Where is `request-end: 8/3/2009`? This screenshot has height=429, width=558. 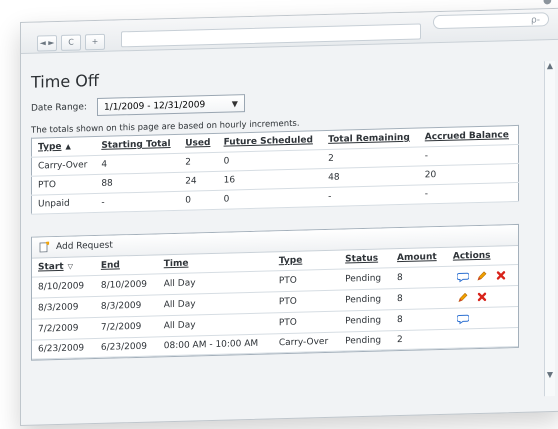
request-end: 8/3/2009 is located at coordinates (126, 306).